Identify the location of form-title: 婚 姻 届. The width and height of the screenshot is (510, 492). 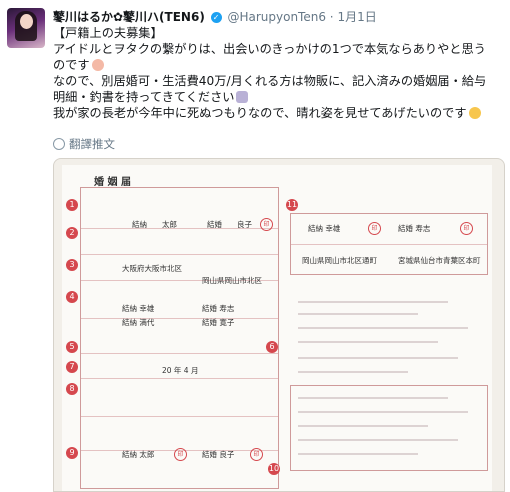
(112, 182).